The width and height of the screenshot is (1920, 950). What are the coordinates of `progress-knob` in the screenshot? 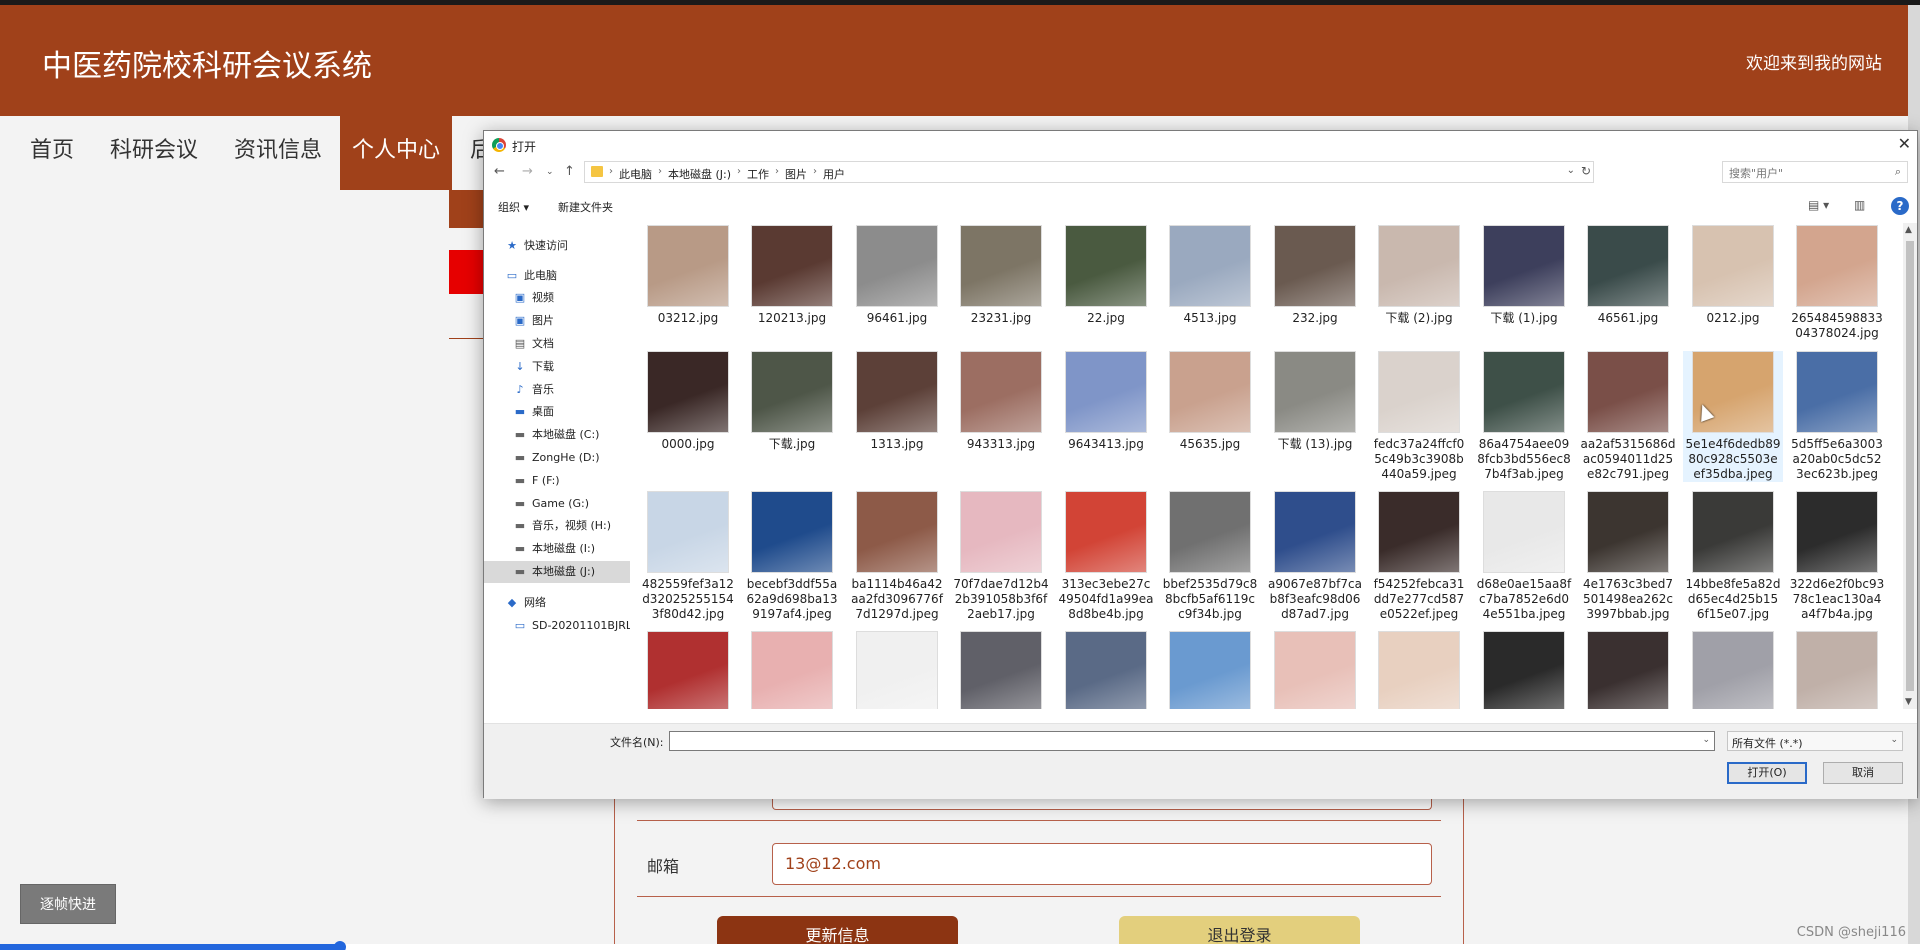 It's located at (339, 945).